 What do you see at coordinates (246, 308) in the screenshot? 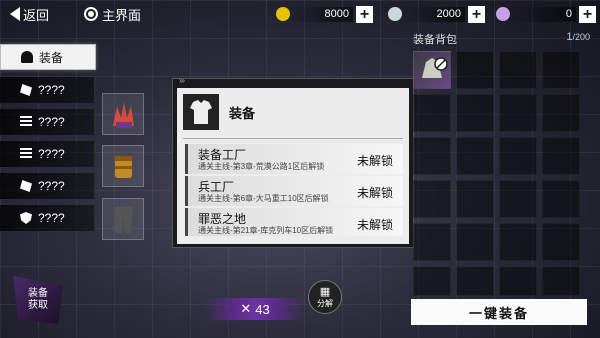
I see `cross-icon: ✕` at bounding box center [246, 308].